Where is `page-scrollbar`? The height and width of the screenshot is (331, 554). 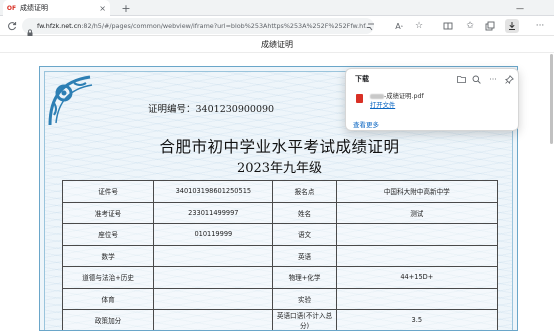
page-scrollbar is located at coordinates (551, 99).